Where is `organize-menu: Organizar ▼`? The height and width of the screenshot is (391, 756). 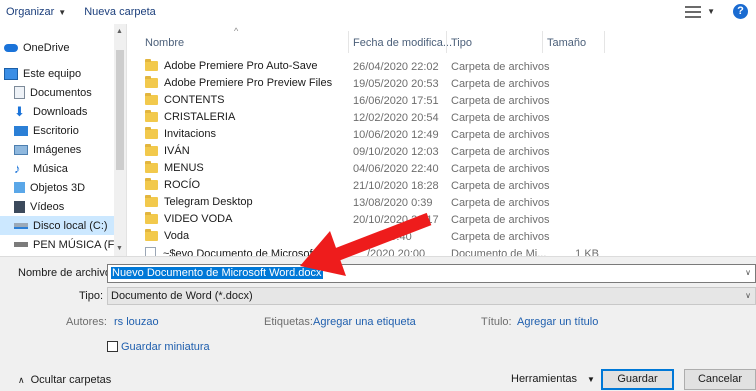
organize-menu: Organizar ▼ is located at coordinates (36, 12).